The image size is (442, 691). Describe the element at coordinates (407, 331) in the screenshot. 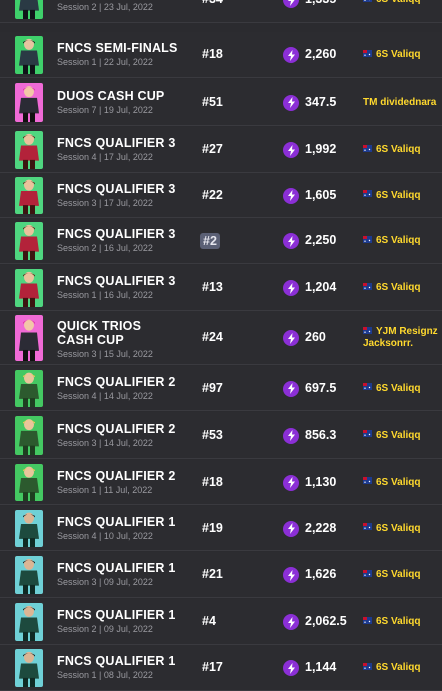

I see `team-member-name: YJM Resignz` at that location.